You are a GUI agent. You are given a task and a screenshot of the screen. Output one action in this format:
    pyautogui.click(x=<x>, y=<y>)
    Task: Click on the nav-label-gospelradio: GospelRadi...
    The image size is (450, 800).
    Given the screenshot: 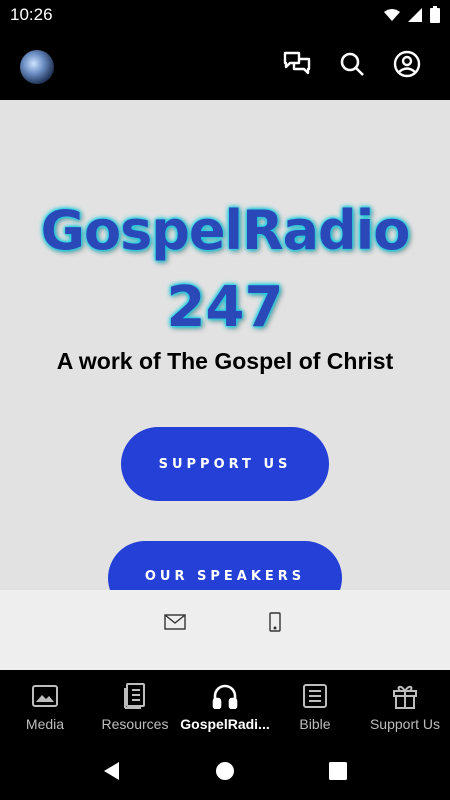 What is the action you would take?
    pyautogui.click(x=225, y=724)
    